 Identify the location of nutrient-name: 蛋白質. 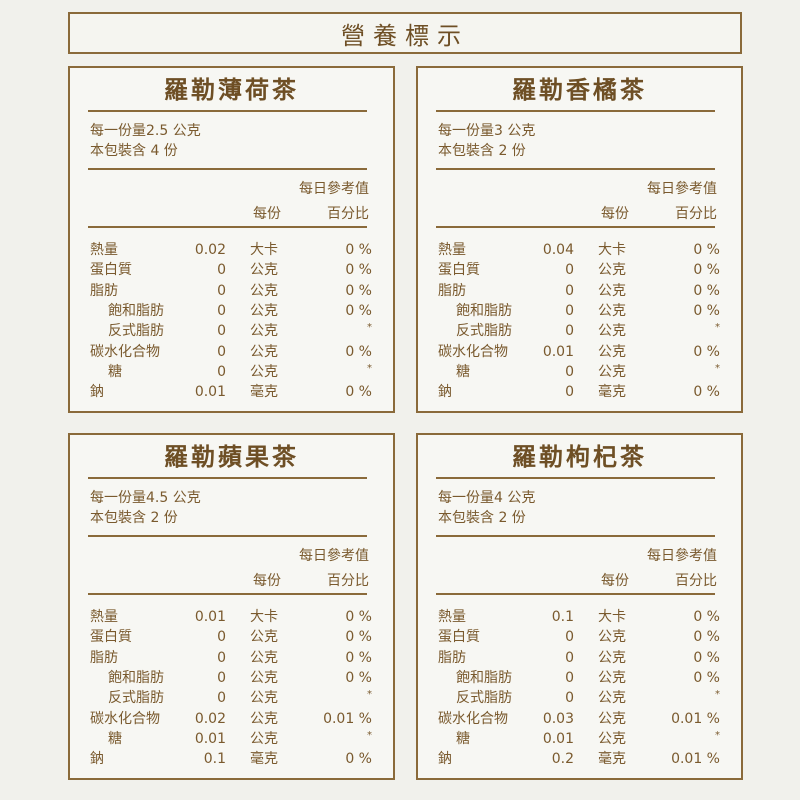
(111, 637).